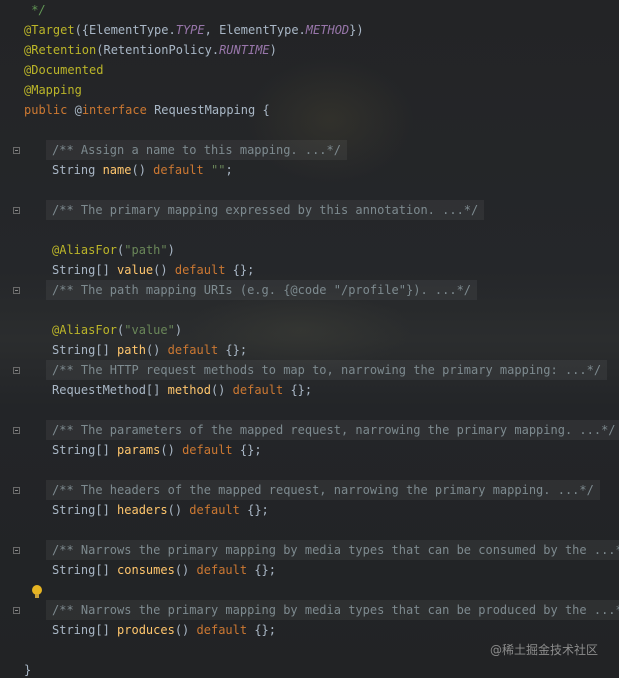 The width and height of the screenshot is (619, 678). I want to click on interface-name: RequestMapping {, so click(208, 110).